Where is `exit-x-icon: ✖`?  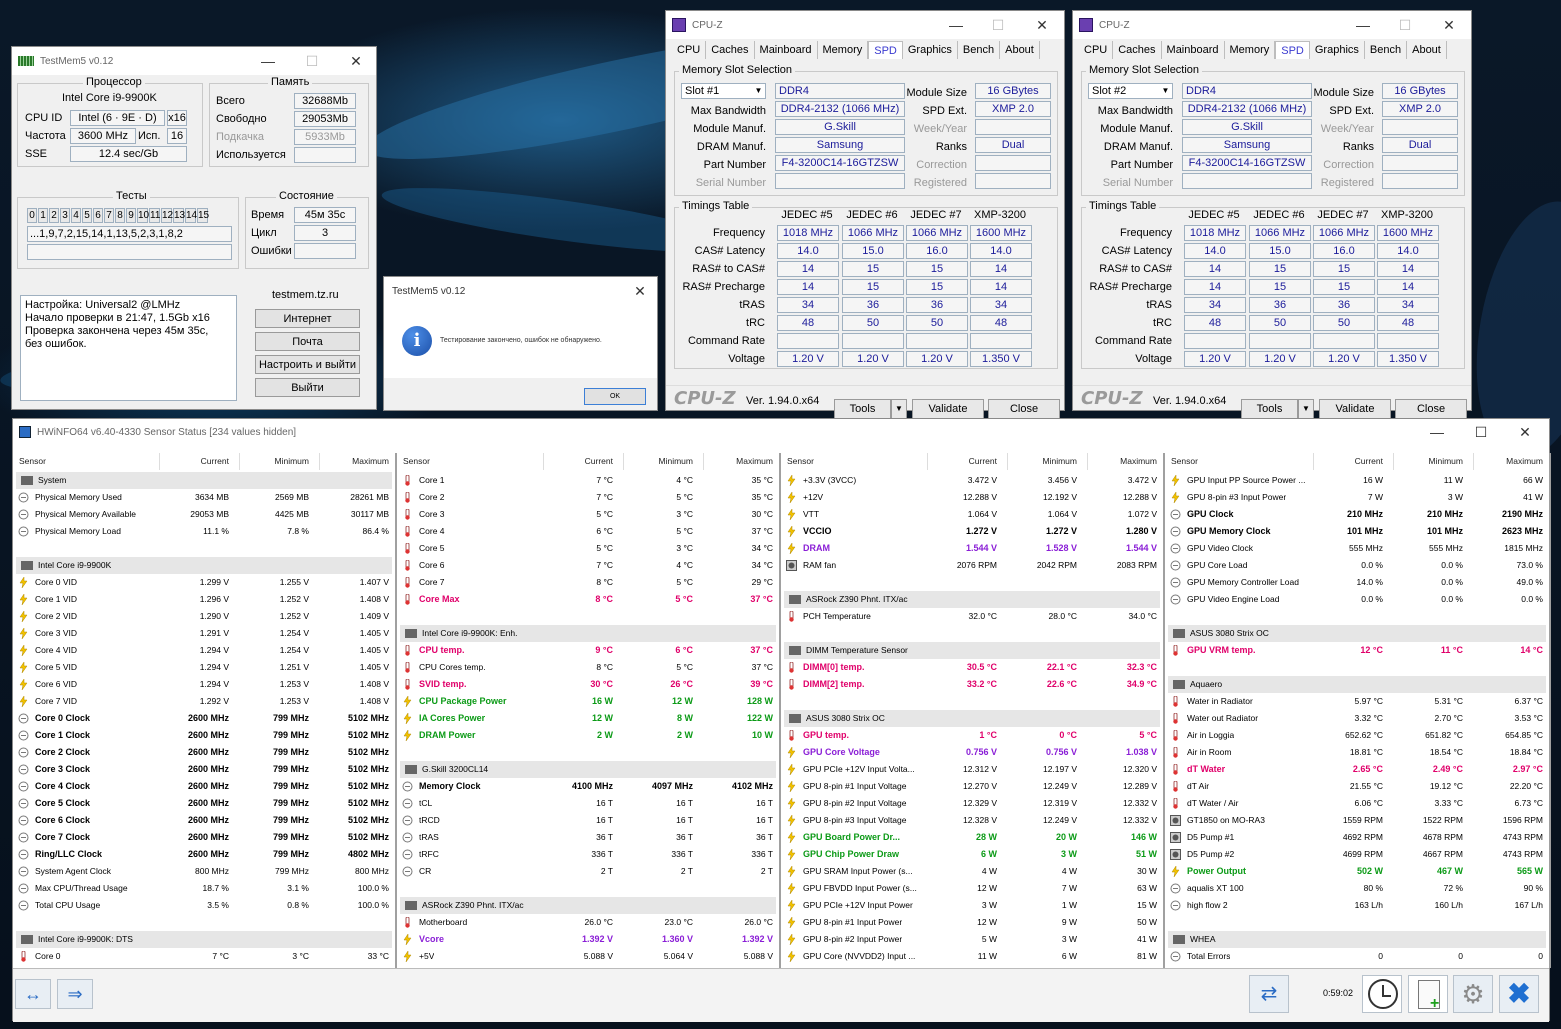 exit-x-icon: ✖ is located at coordinates (1519, 994).